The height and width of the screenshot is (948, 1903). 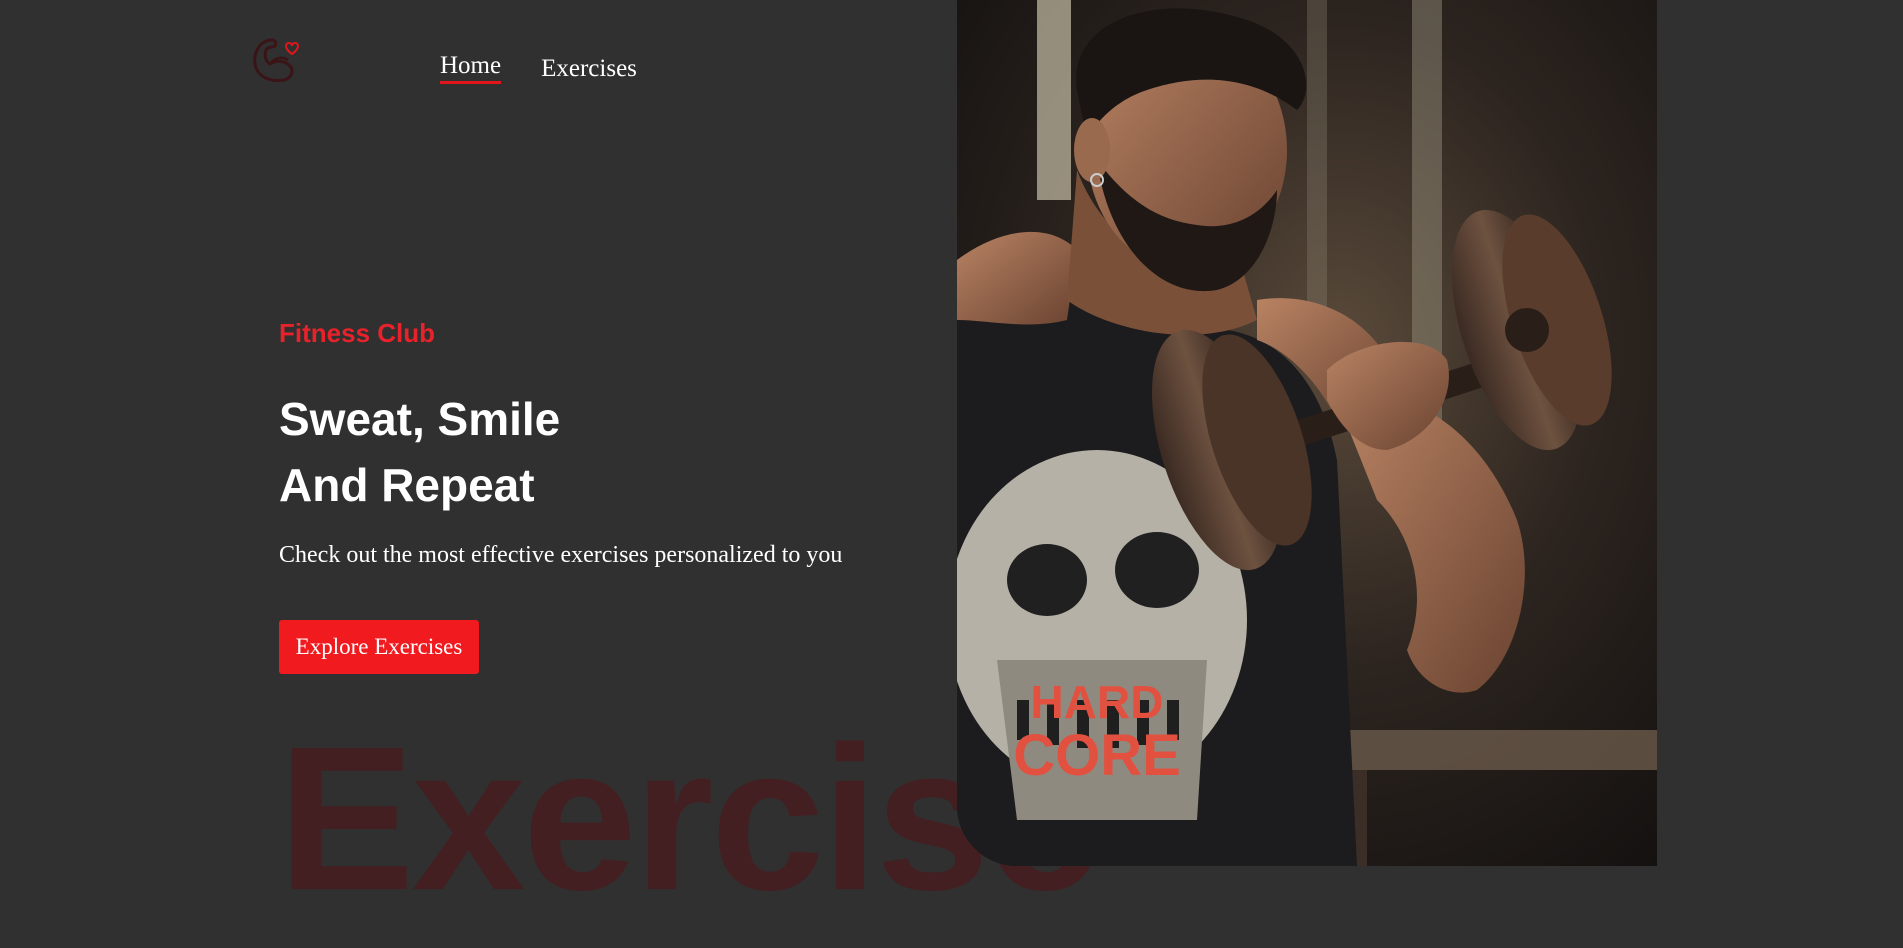 What do you see at coordinates (420, 419) in the screenshot?
I see `hero-headline-line1: Sweat, Smile` at bounding box center [420, 419].